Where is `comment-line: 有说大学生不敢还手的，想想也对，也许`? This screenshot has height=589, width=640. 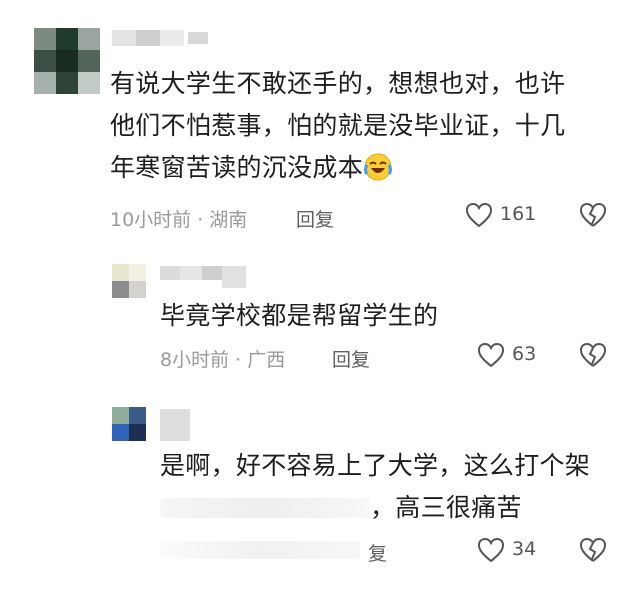
comment-line: 有说大学生不敢还手的，想想也对，也许 is located at coordinates (338, 83).